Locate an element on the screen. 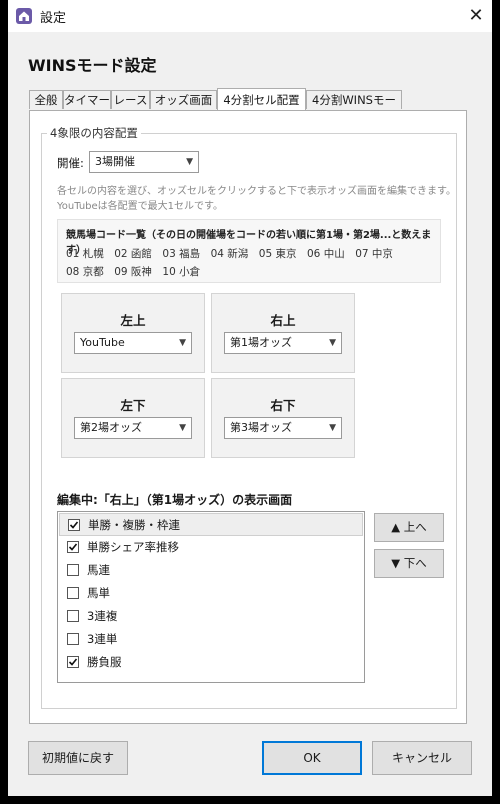  list-item: 単勝・複勝・枠連 is located at coordinates (211, 524).